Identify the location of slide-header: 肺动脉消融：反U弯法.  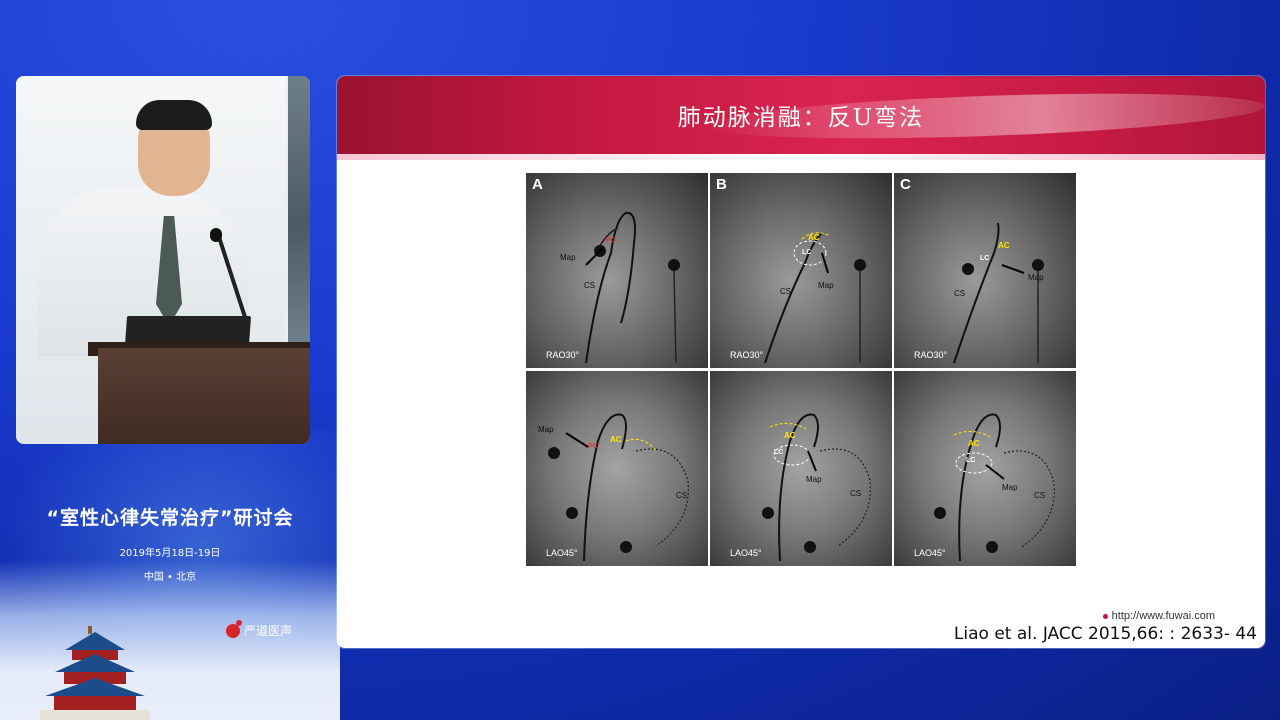
(801, 118).